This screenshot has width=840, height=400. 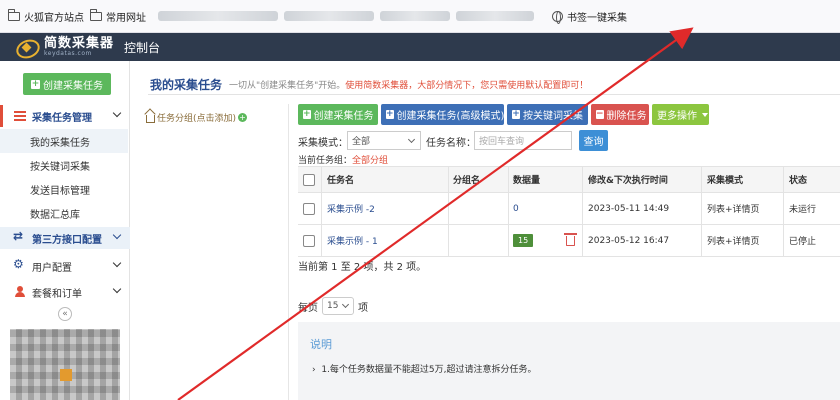 What do you see at coordinates (19, 236) in the screenshot?
I see `swap-icon` at bounding box center [19, 236].